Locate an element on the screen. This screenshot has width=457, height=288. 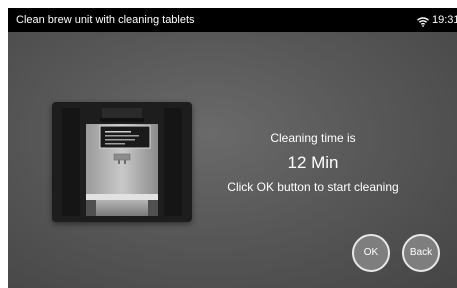
ok-button: OK is located at coordinates (371, 253).